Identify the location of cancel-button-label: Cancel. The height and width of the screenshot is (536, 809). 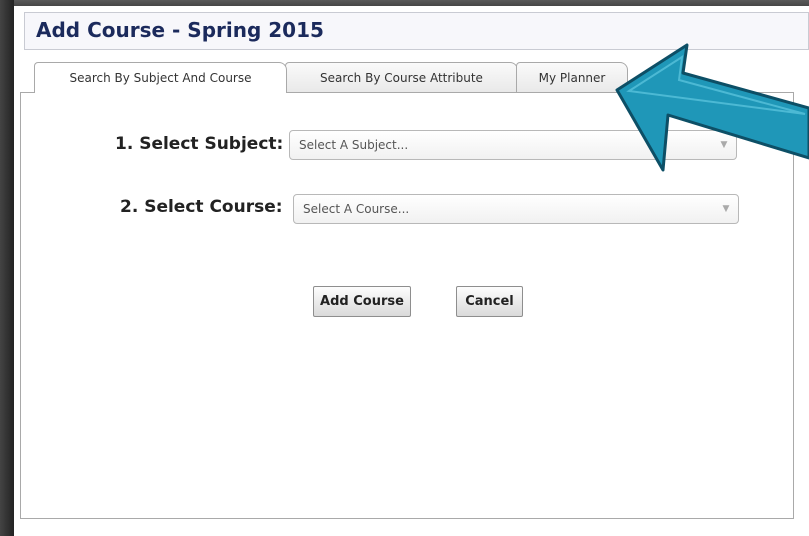
(489, 301).